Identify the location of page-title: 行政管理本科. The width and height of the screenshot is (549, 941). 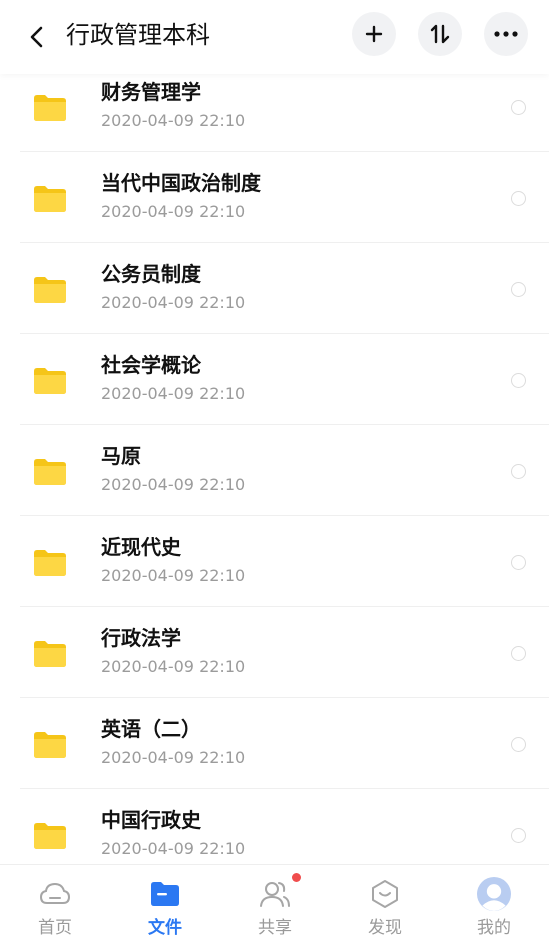
(138, 35).